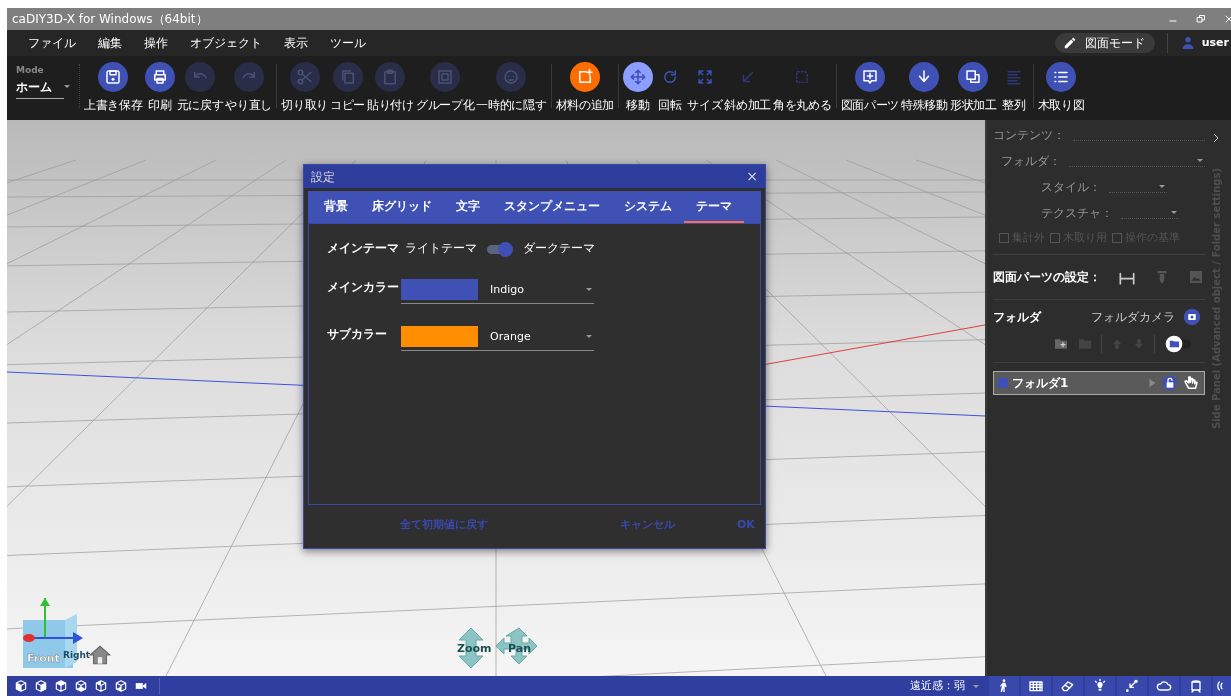 This screenshot has height=696, width=1231. What do you see at coordinates (1146, 316) in the screenshot?
I see `folder-camera-button: フォルダカメラ` at bounding box center [1146, 316].